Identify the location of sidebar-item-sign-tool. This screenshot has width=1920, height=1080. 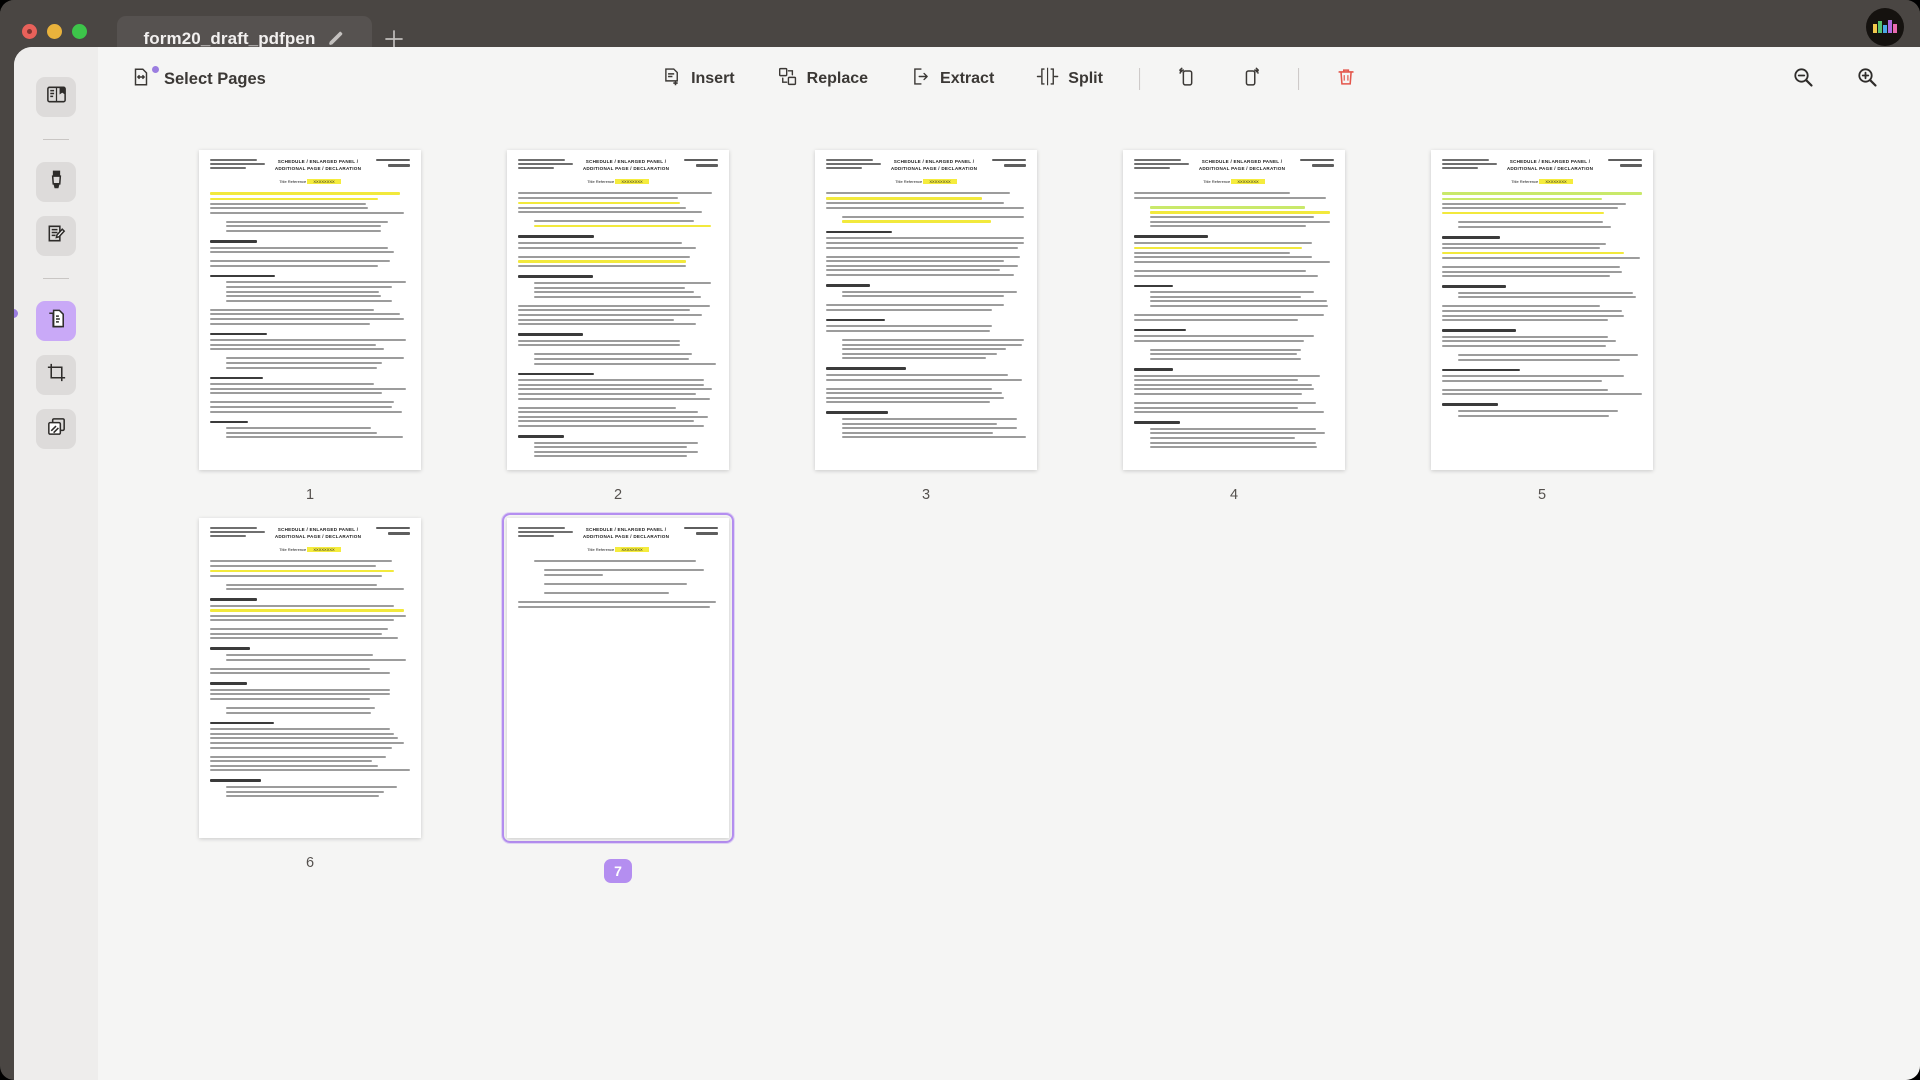
(56, 236).